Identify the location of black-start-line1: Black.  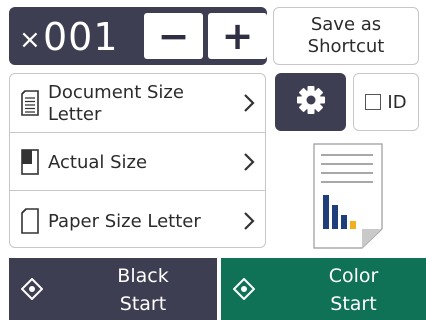
(143, 276).